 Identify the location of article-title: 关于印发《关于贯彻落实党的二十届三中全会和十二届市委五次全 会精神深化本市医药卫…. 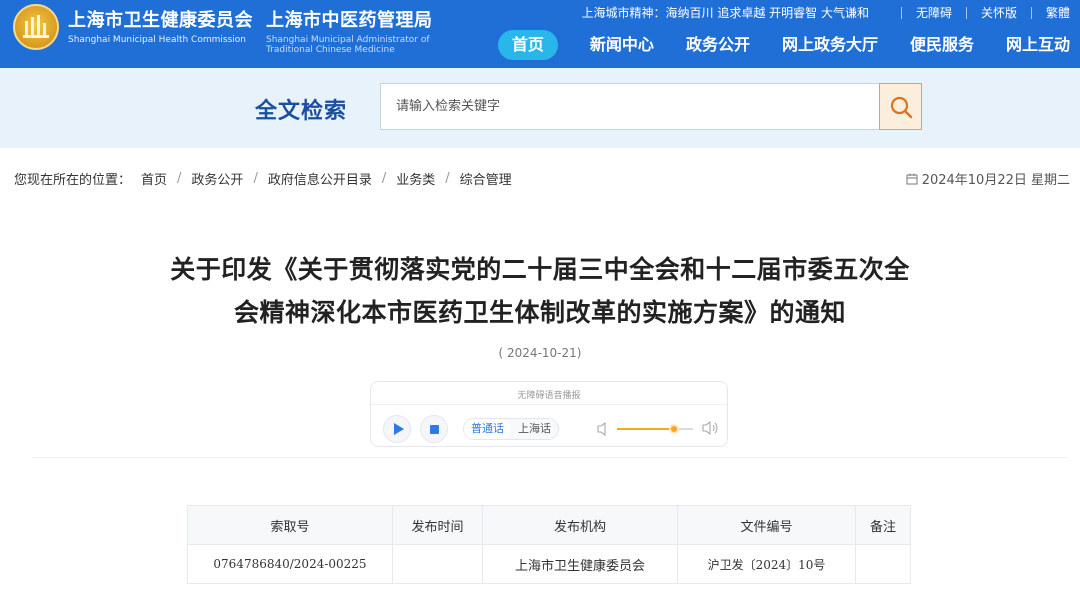
(540, 291).